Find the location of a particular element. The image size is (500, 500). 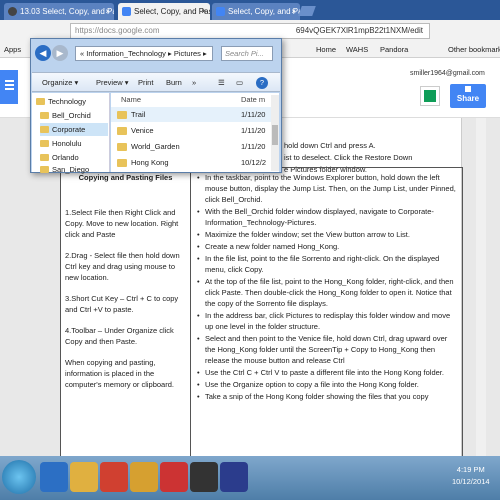

tab-2: Select, Copy, and Pasting × is located at coordinates (164, 11).